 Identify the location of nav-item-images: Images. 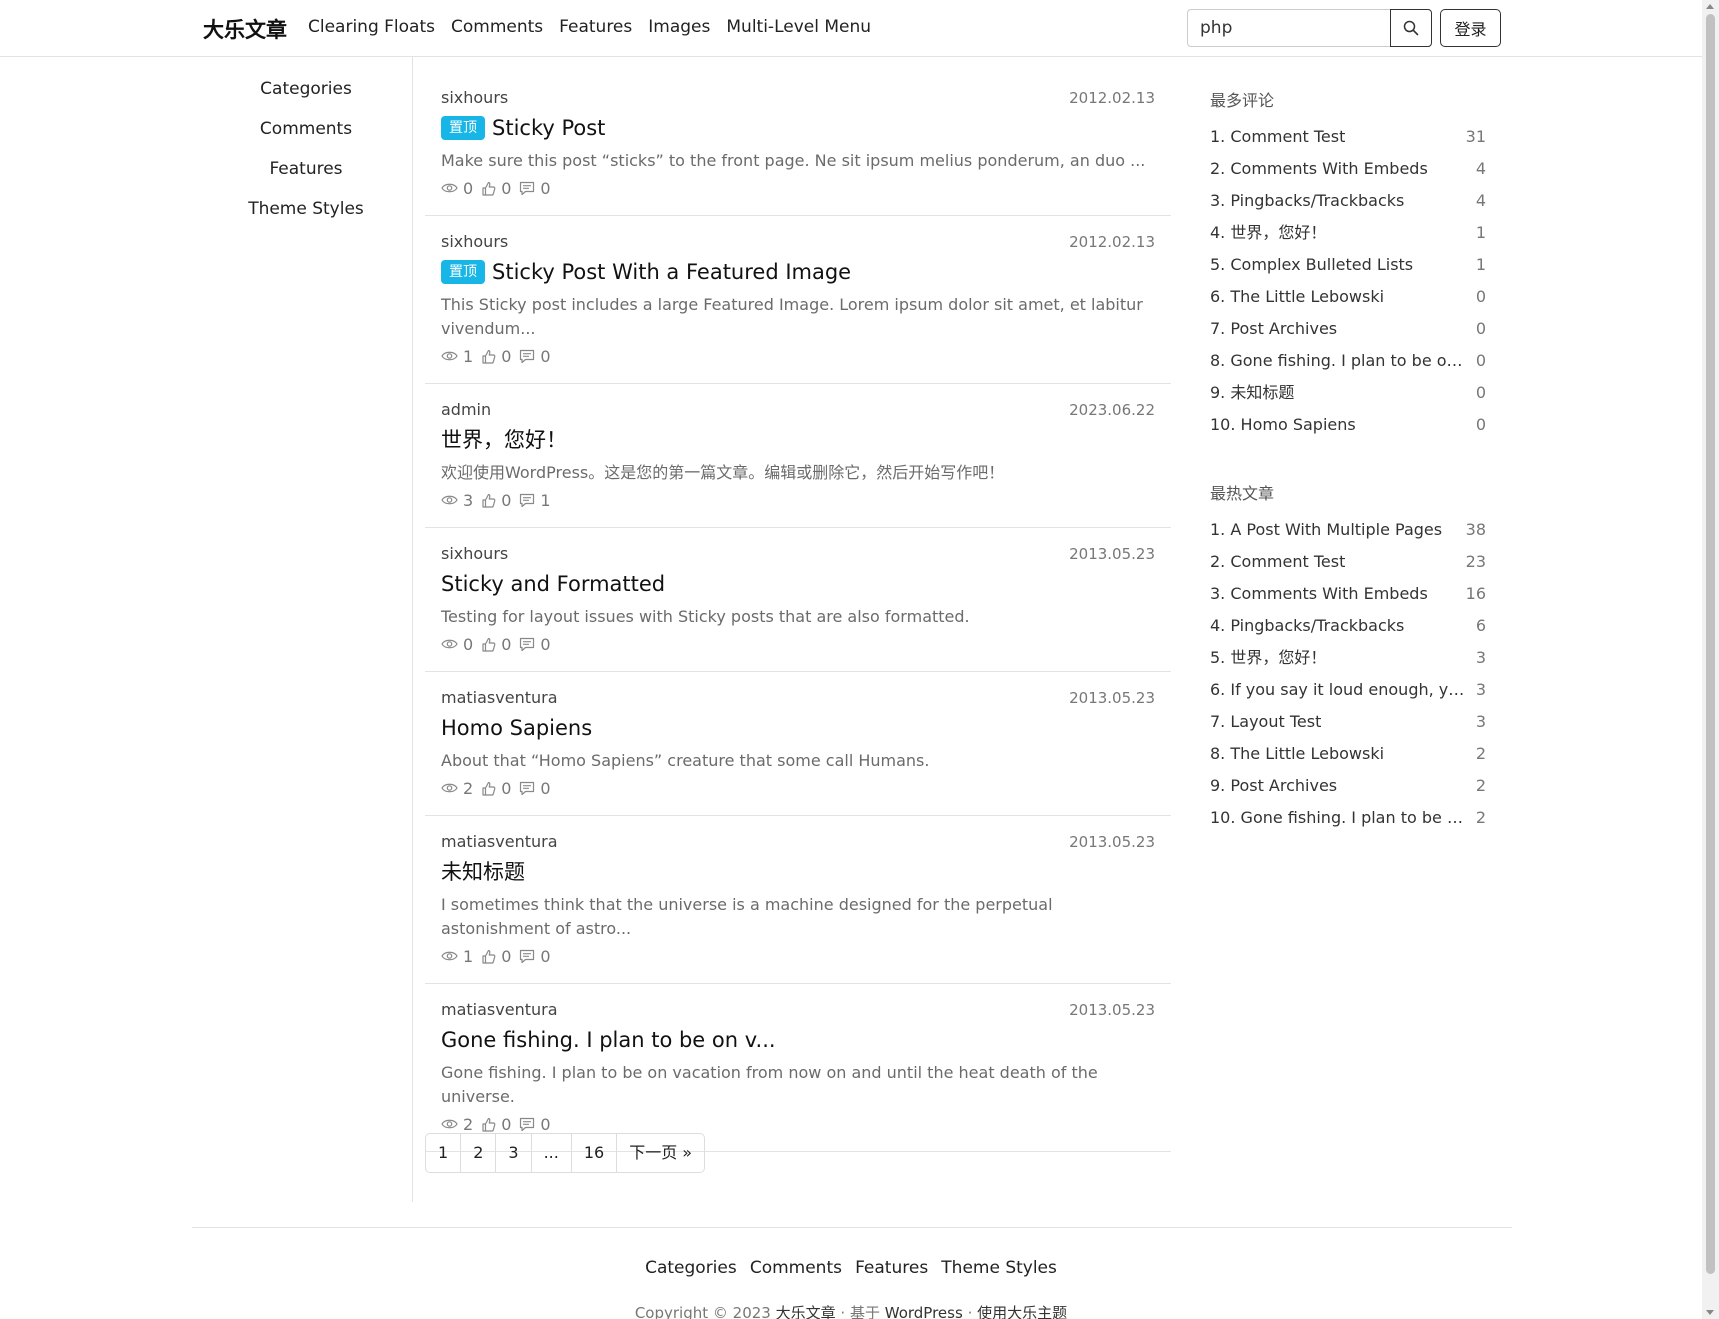
(679, 27).